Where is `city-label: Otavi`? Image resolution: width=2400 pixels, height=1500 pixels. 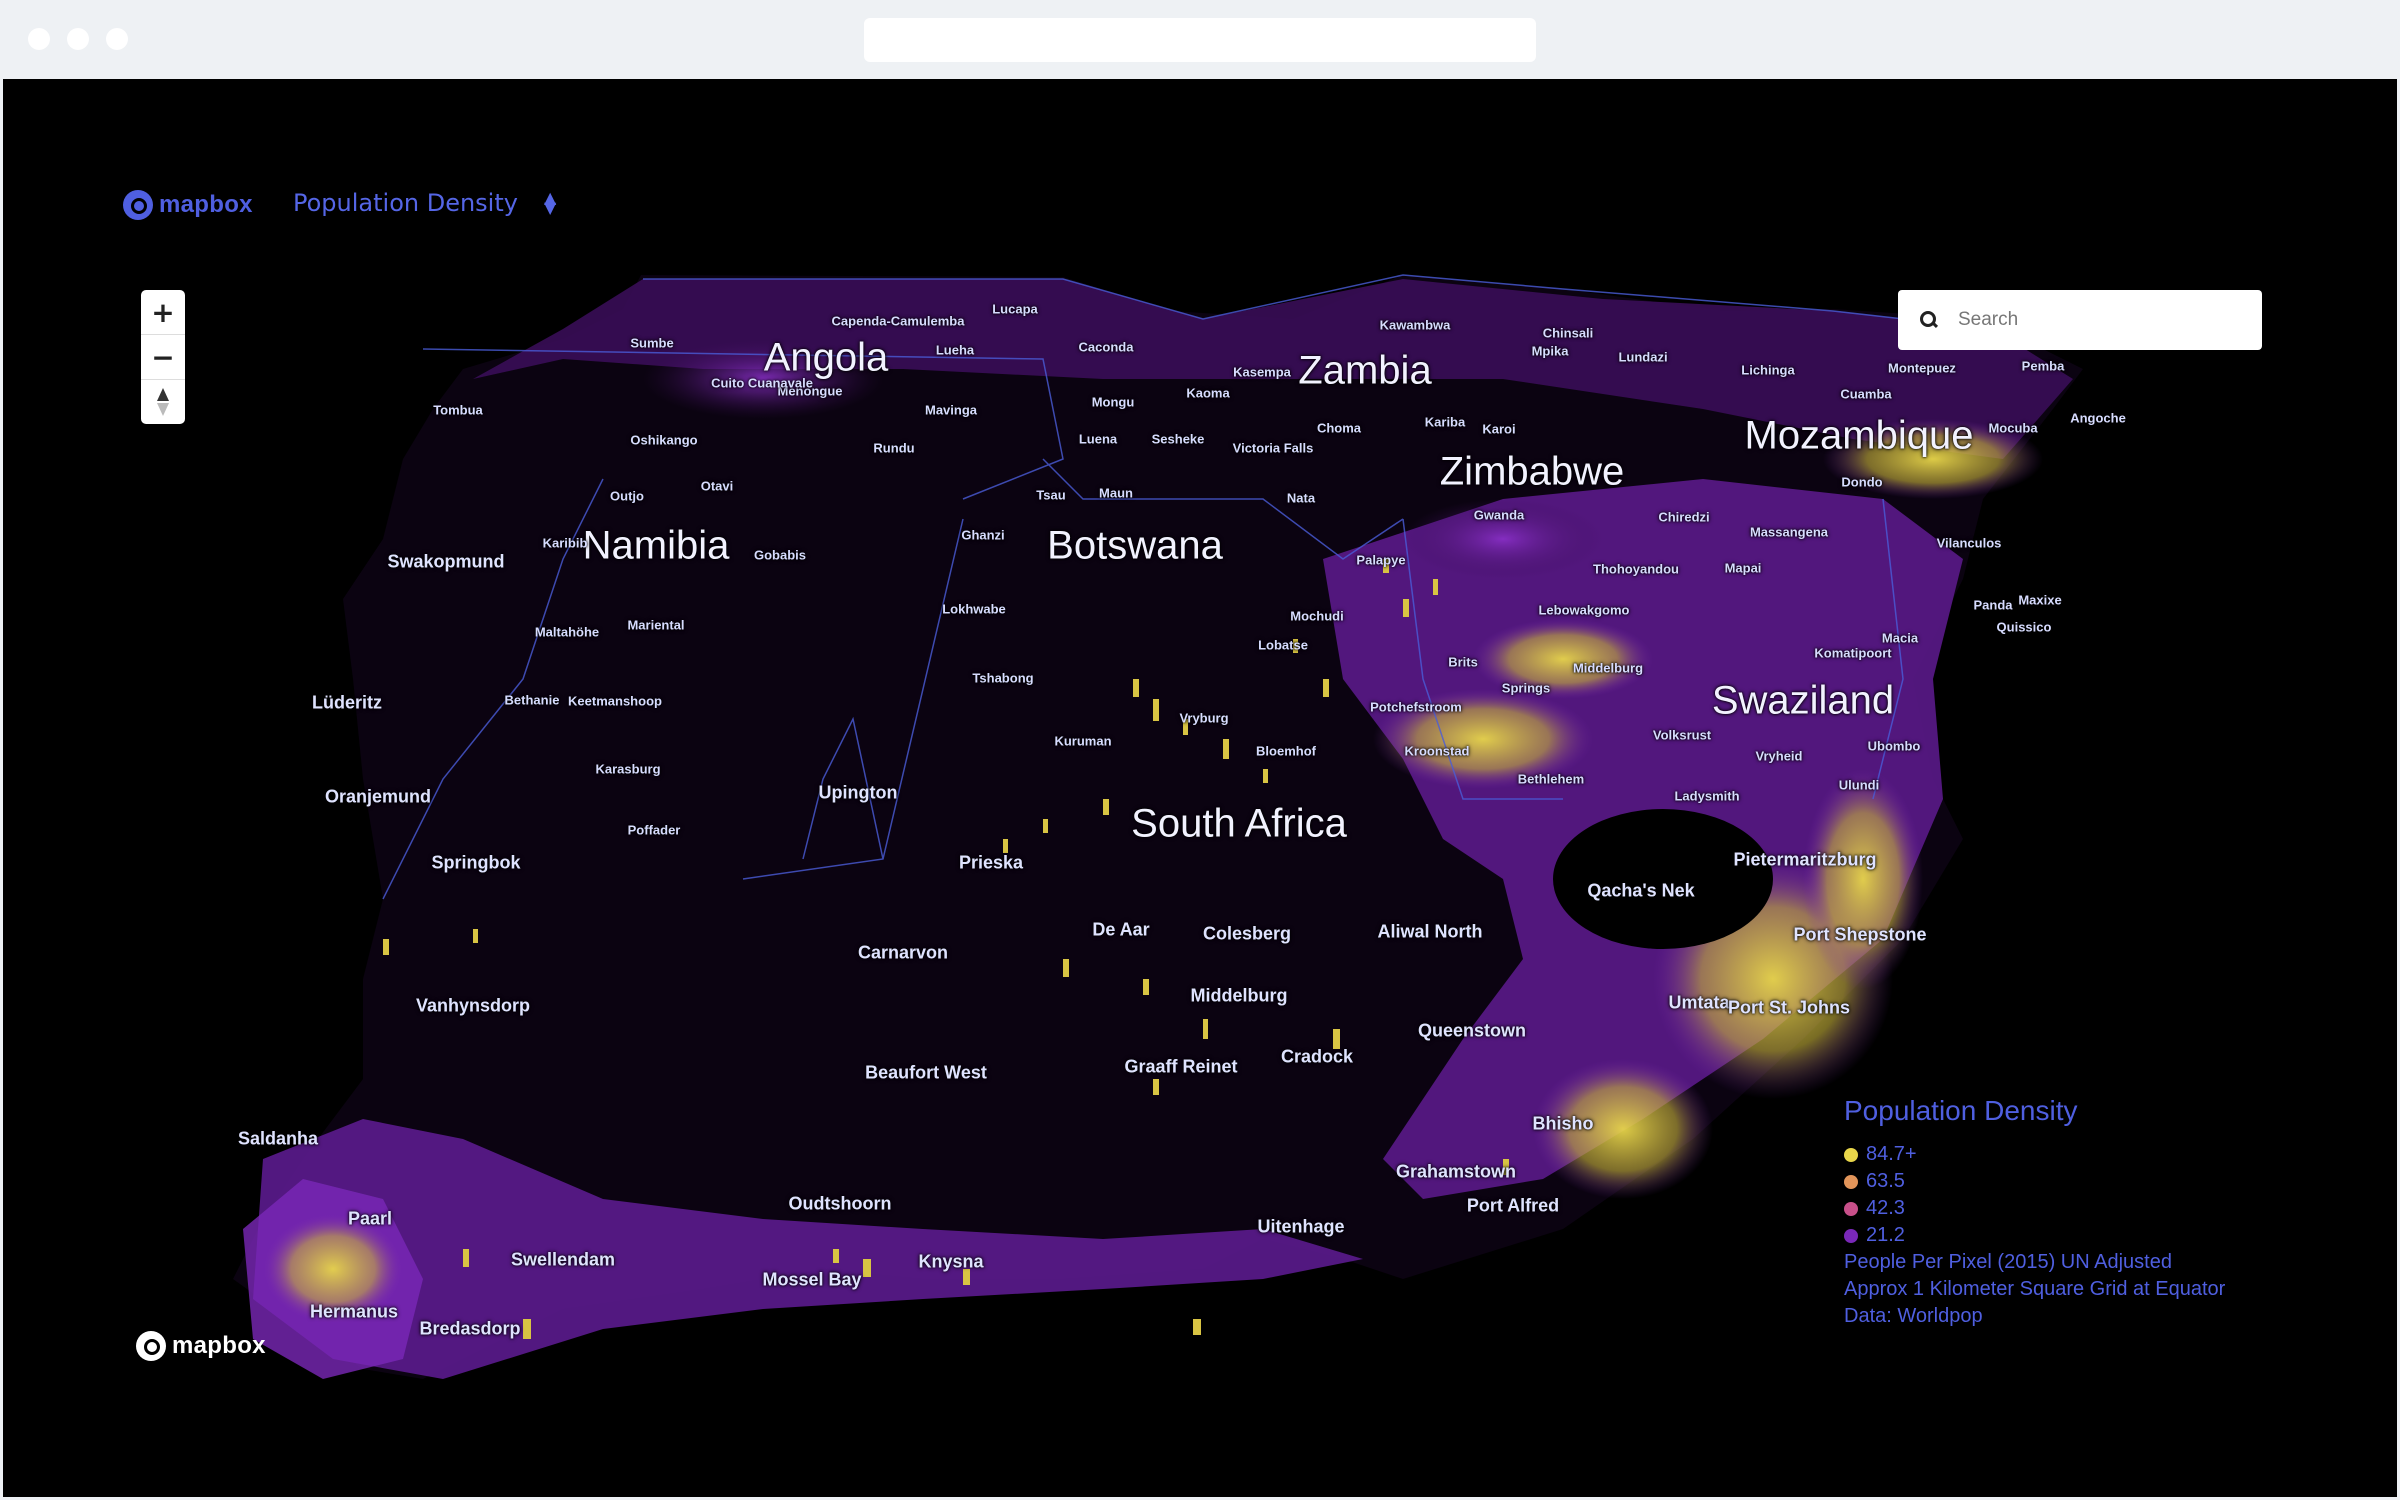
city-label: Otavi is located at coordinates (717, 486).